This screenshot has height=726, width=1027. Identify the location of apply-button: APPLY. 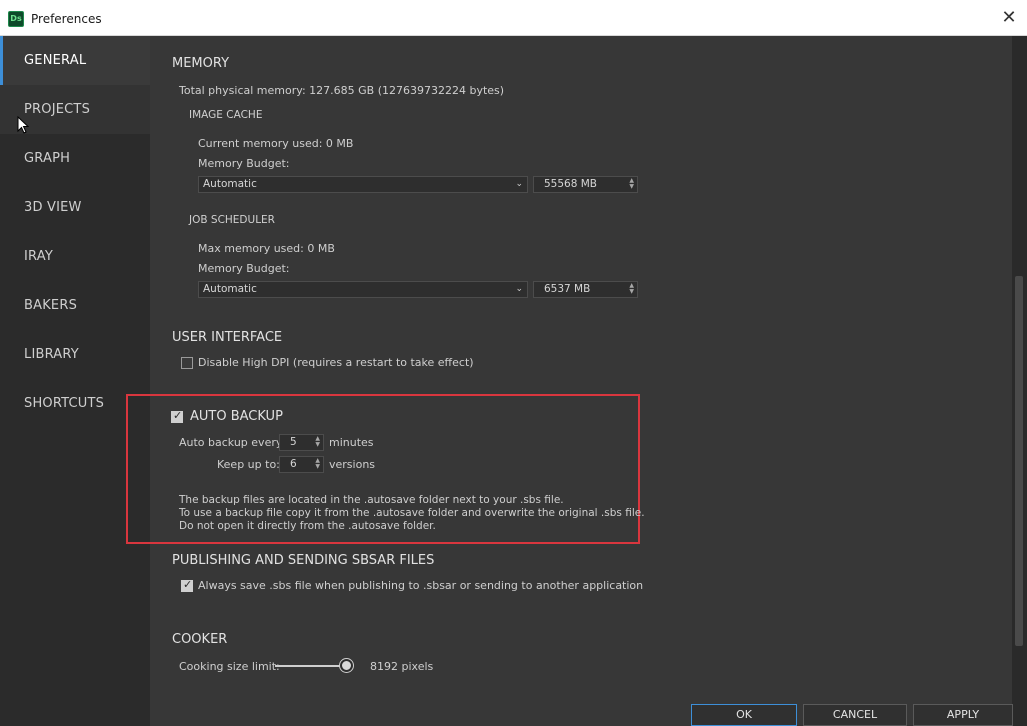
(963, 715).